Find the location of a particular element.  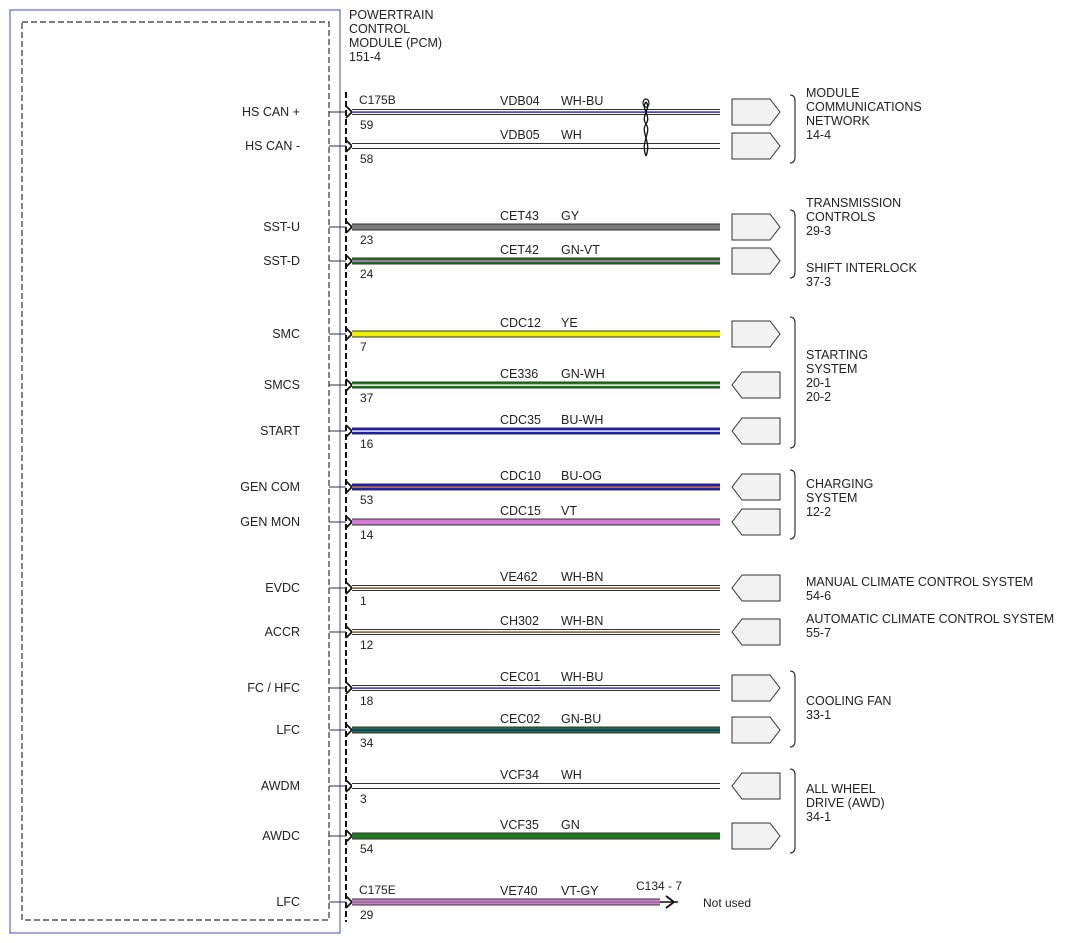

pin-number: 58 is located at coordinates (367, 159).